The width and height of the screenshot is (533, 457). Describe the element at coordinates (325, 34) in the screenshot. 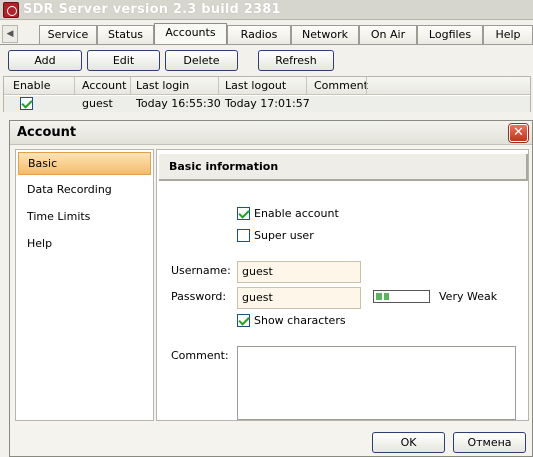

I see `tab-network: Network` at that location.